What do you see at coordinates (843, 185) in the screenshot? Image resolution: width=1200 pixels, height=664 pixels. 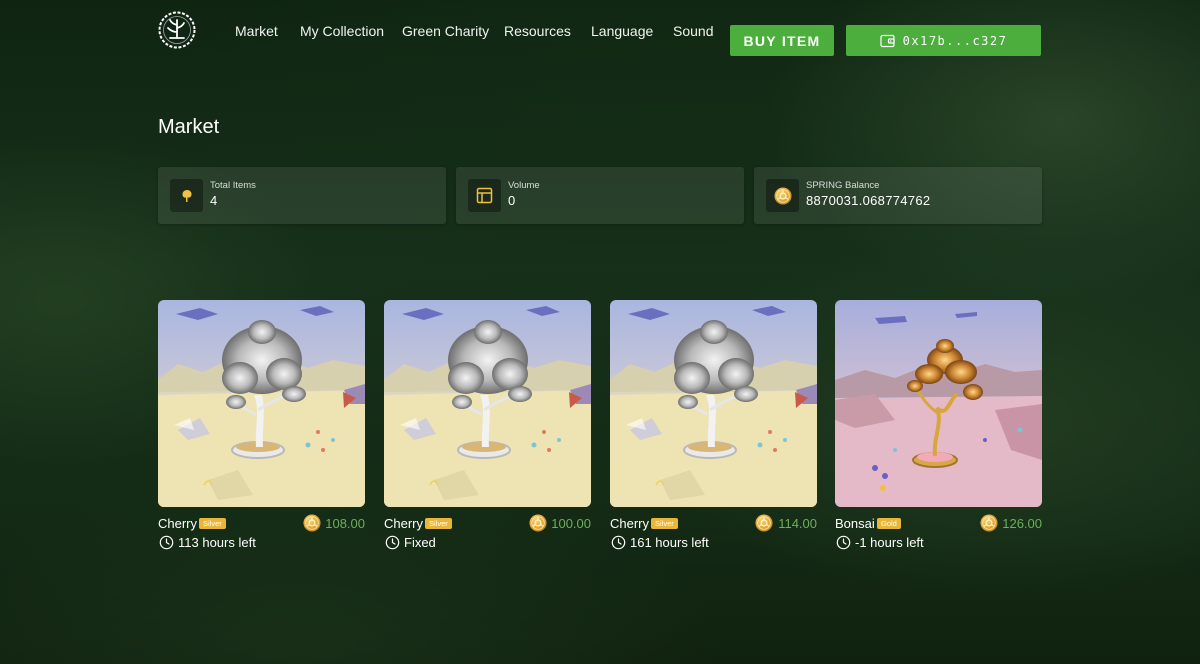 I see `stat-label: SPRING Balance` at bounding box center [843, 185].